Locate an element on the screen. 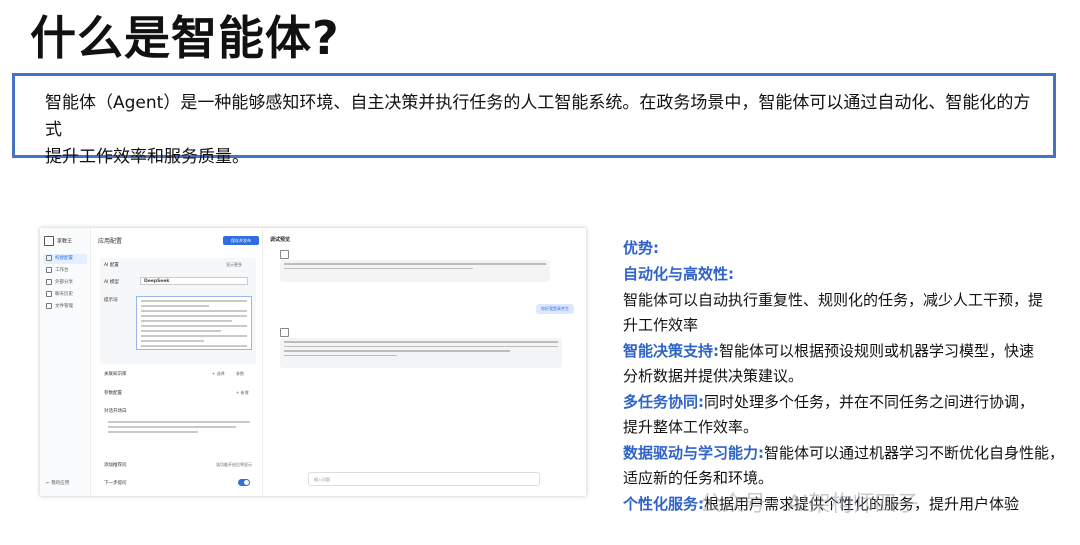  model-select: DeepSeek is located at coordinates (194, 281).